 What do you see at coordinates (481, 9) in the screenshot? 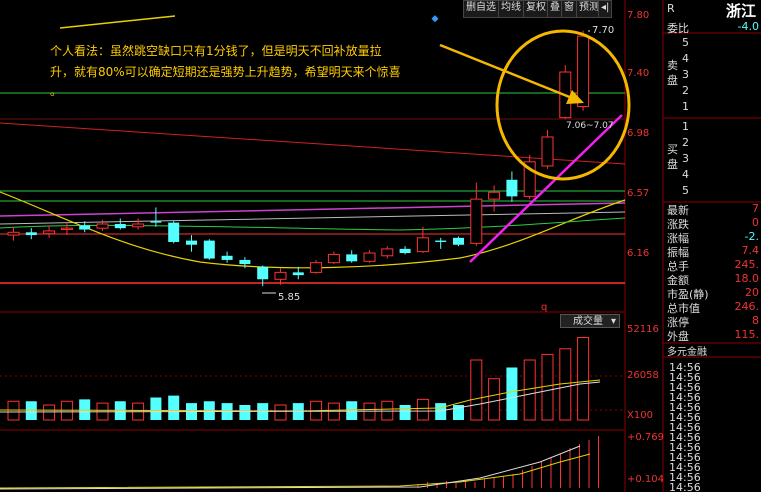
I see `toolbar-button: 删自选` at bounding box center [481, 9].